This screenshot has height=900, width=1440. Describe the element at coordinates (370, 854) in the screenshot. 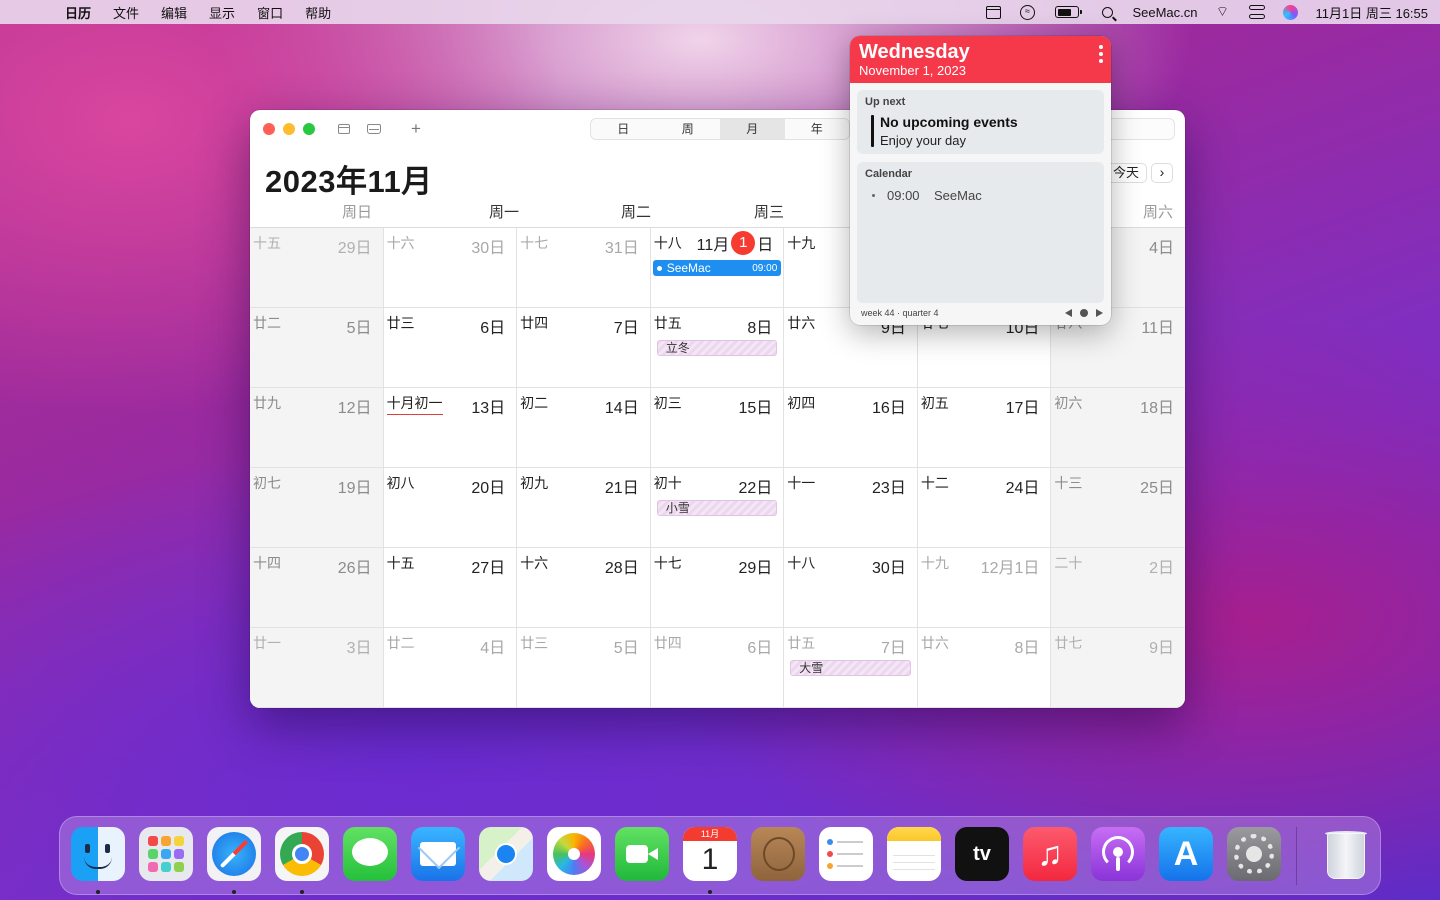

I see `messages-icon` at that location.